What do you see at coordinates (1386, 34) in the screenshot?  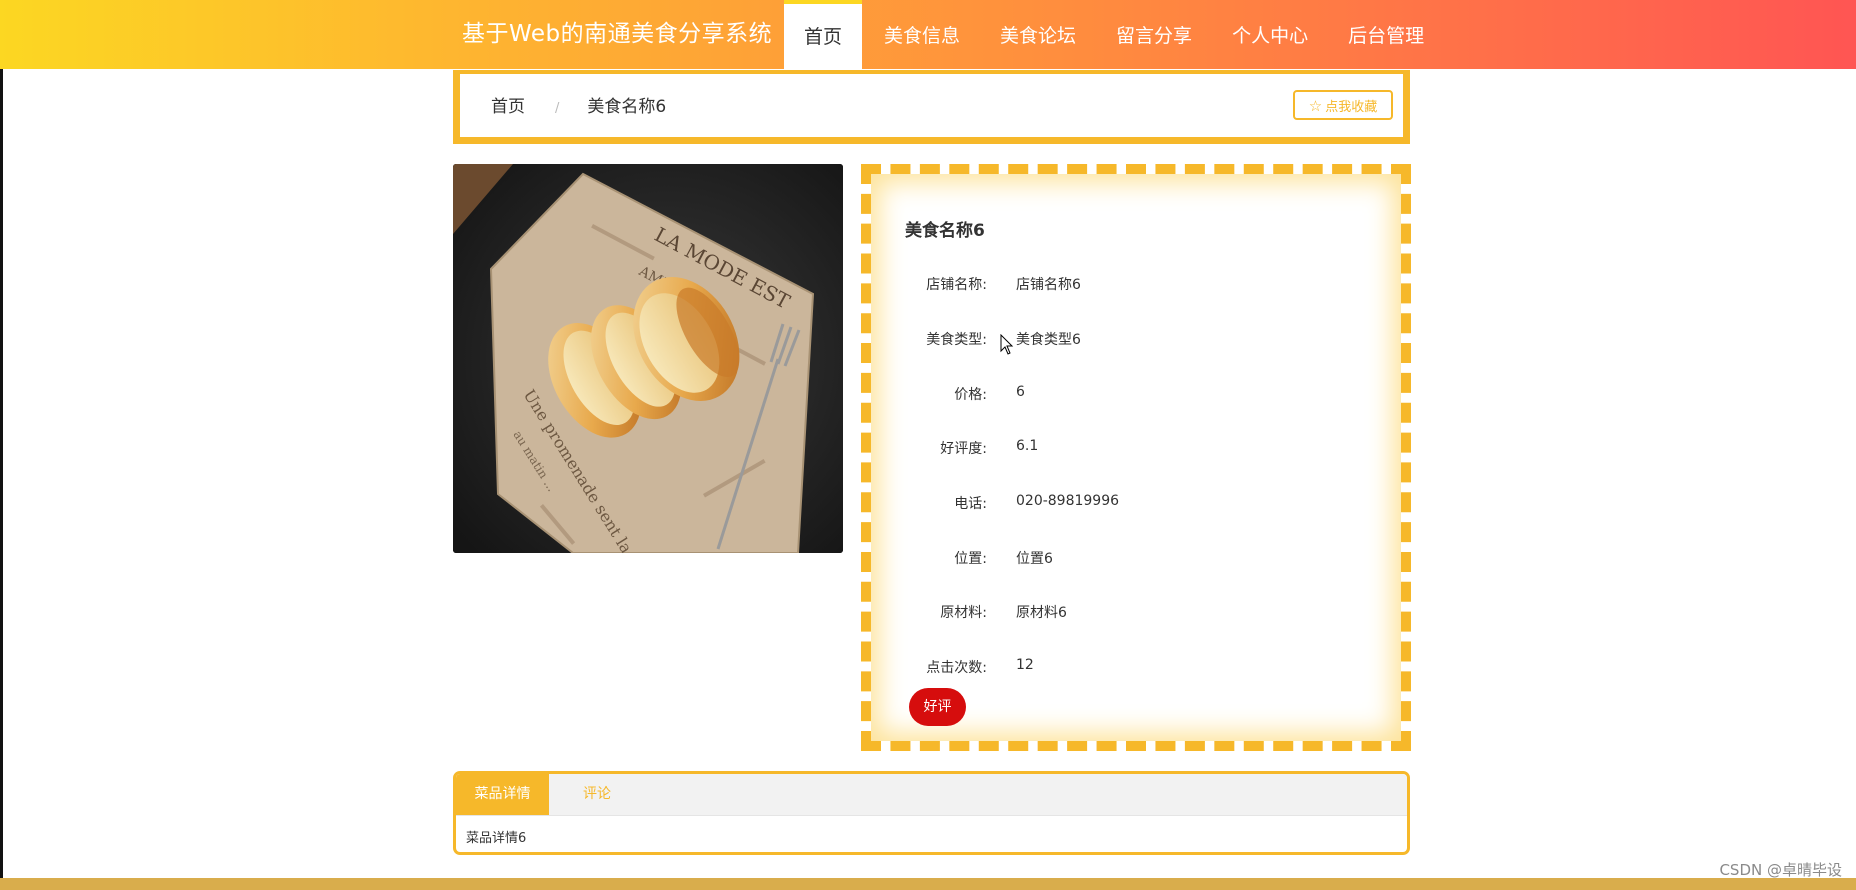 I see `nav-item-admin: 后台管理` at bounding box center [1386, 34].